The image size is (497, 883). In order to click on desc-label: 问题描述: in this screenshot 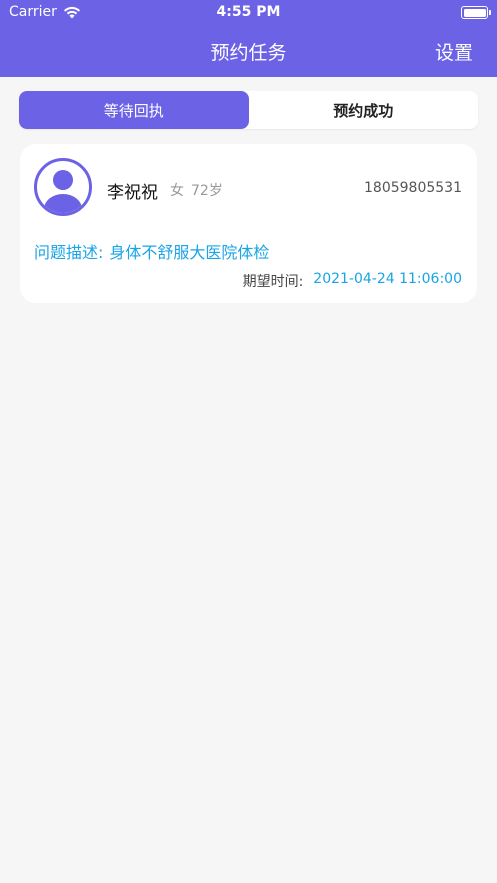, I will do `click(69, 252)`.